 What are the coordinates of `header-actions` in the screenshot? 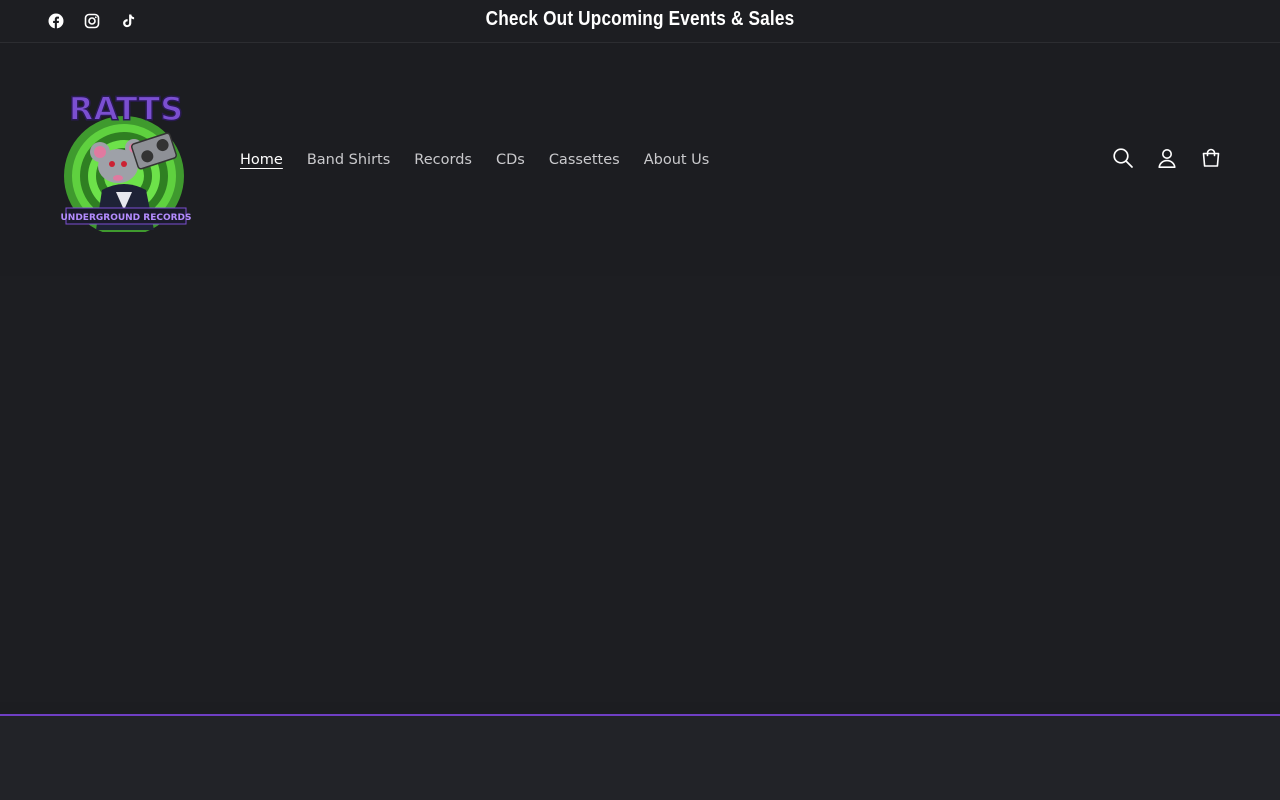 It's located at (1167, 158).